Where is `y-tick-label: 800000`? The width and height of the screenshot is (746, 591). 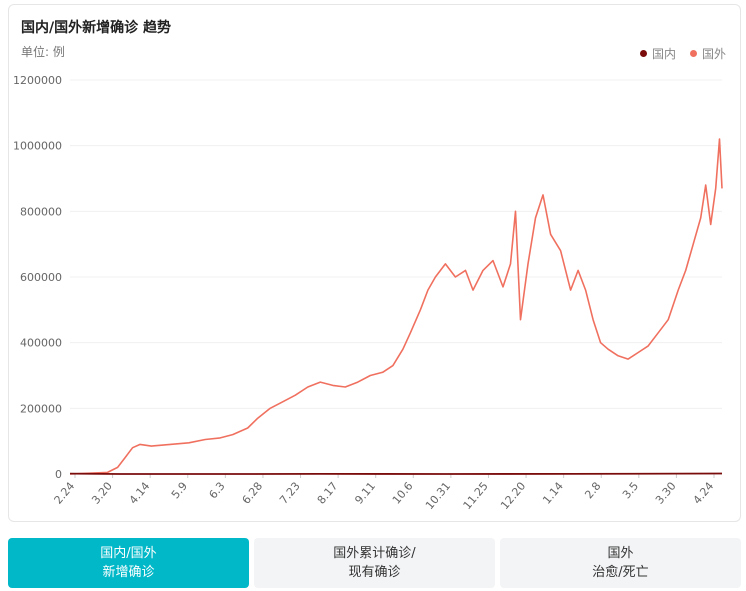 y-tick-label: 800000 is located at coordinates (41, 211).